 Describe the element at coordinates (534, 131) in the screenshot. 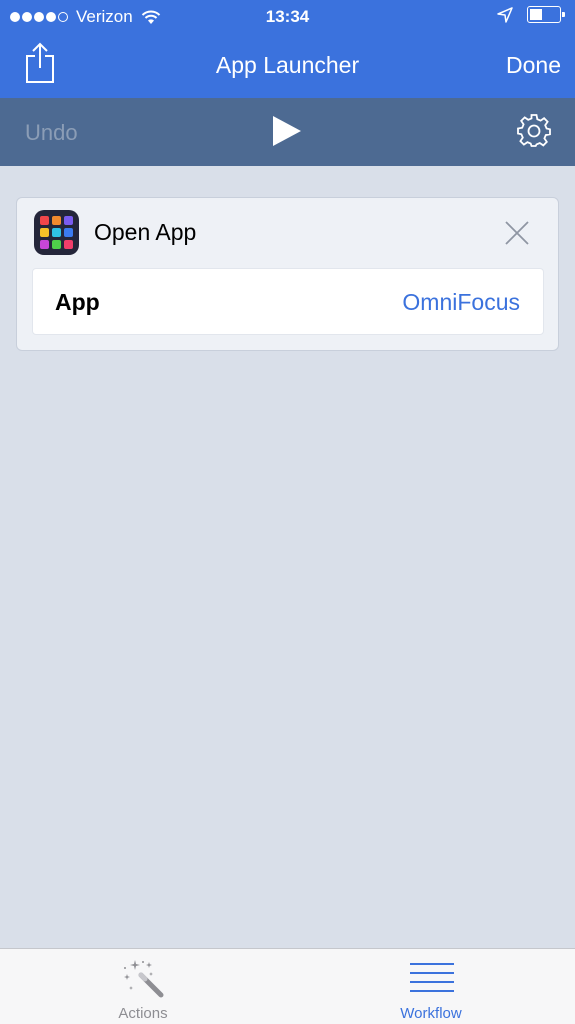

I see `gear-icon` at that location.